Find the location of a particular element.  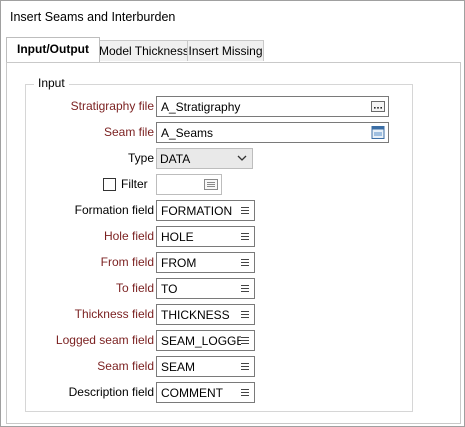

logged-seam-field-row: Logged seam field SEAM_LOGGED is located at coordinates (219, 341).